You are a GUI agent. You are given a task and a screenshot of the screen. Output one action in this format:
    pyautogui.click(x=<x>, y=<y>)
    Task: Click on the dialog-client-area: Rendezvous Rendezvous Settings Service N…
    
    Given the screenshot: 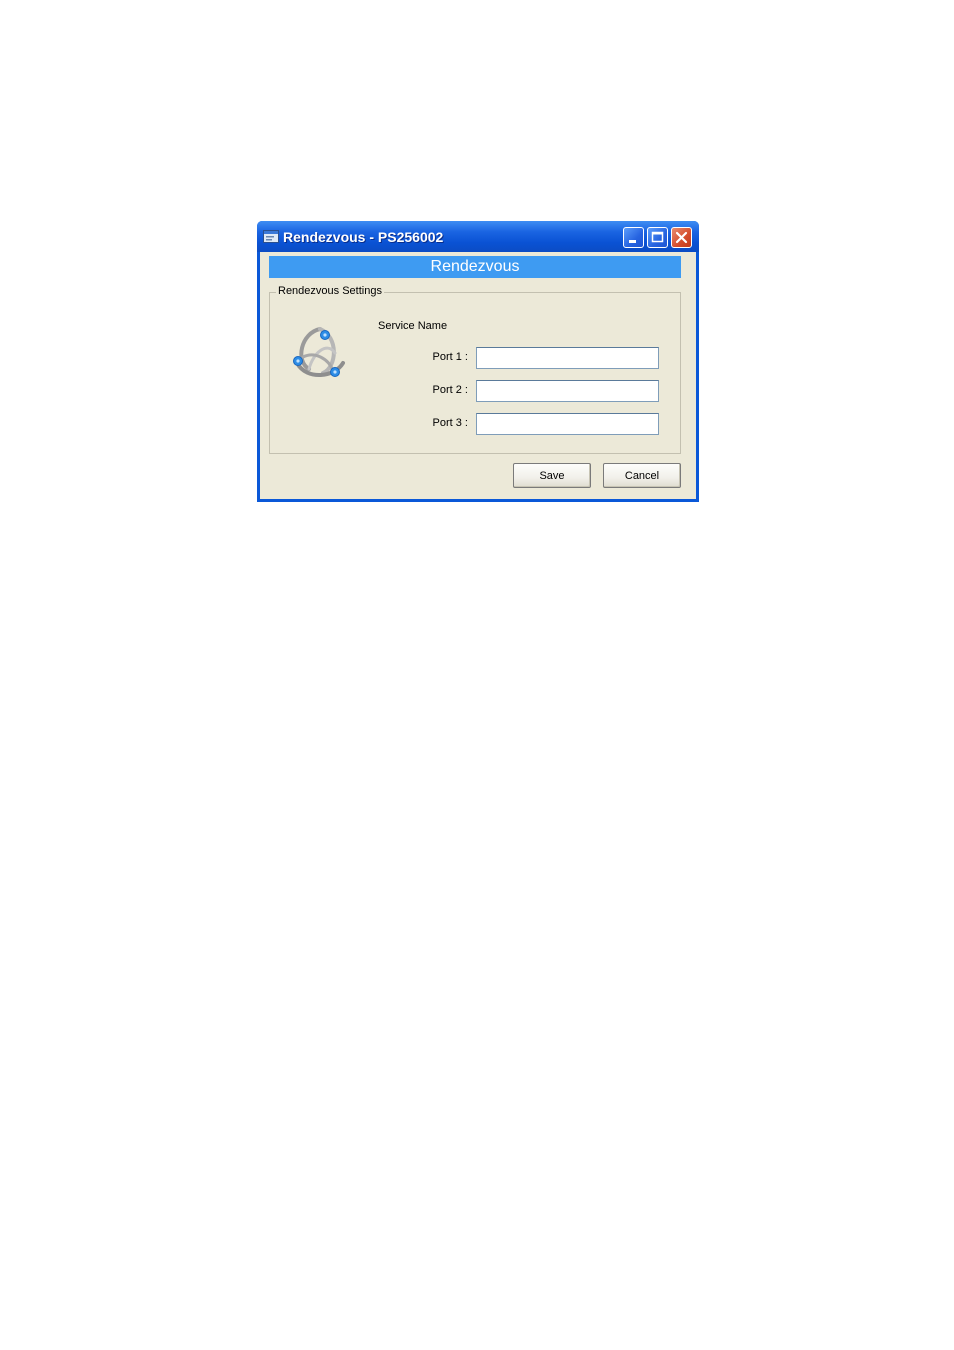 What is the action you would take?
    pyautogui.click(x=478, y=375)
    